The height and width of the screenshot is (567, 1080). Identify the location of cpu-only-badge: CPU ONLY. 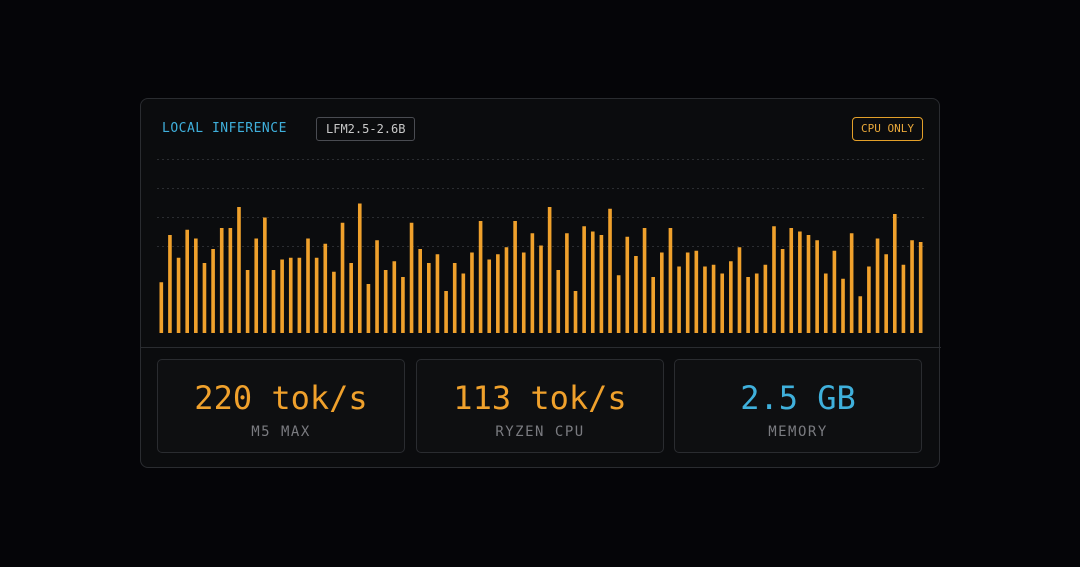
(887, 129).